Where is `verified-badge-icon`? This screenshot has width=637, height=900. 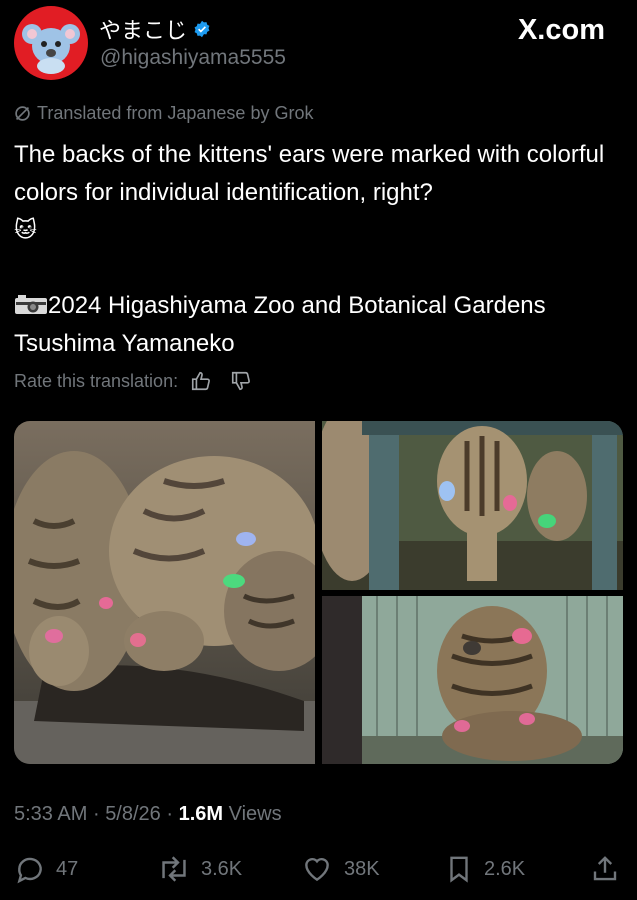
verified-badge-icon is located at coordinates (202, 29).